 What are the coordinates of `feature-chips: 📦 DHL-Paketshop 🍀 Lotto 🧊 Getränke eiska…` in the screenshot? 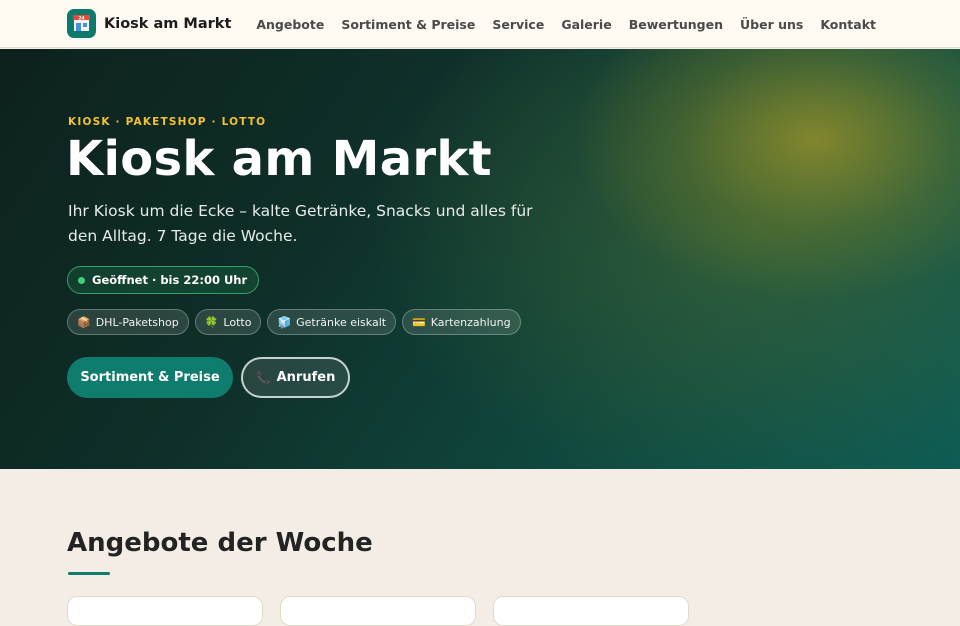 It's located at (294, 322).